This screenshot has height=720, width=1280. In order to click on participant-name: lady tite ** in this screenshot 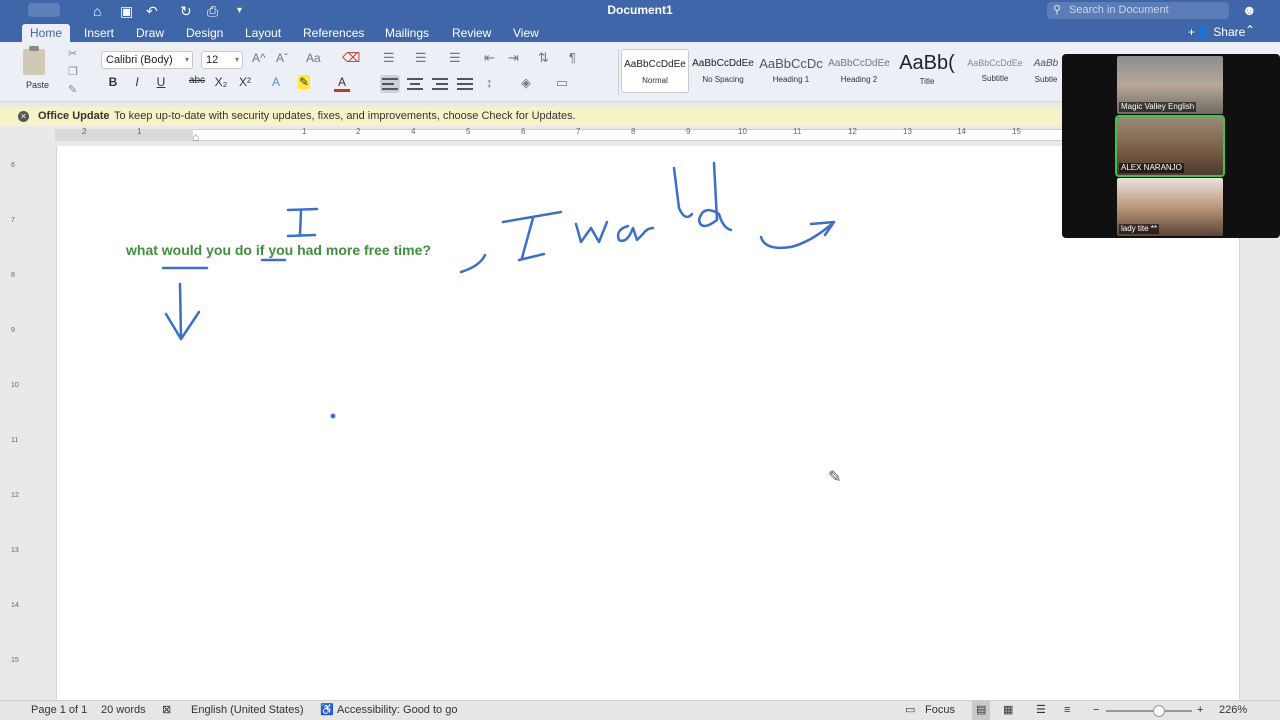, I will do `click(1139, 229)`.